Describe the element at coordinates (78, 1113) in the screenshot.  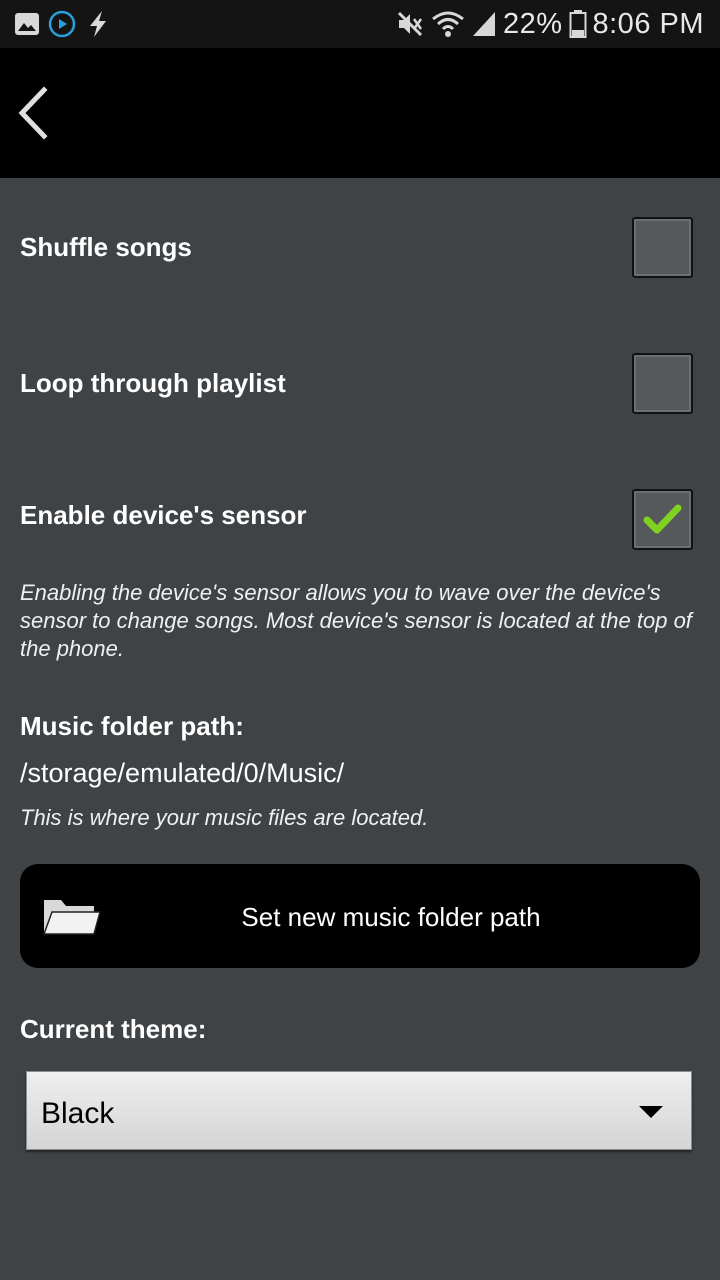
I see `theme-selected-value: Black` at that location.